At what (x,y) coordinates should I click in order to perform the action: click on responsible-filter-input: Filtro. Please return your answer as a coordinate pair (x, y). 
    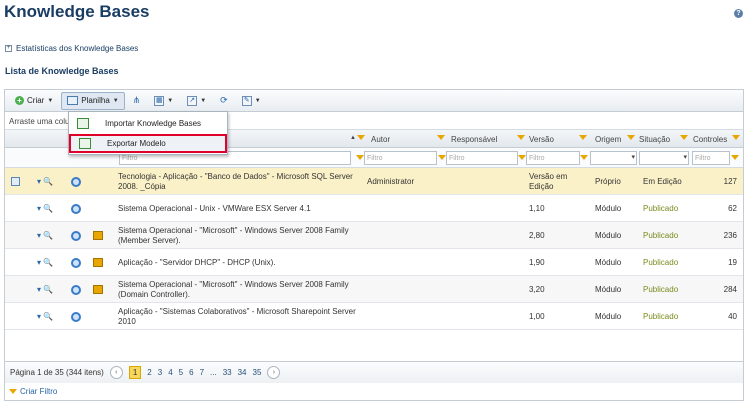
    Looking at the image, I should click on (482, 158).